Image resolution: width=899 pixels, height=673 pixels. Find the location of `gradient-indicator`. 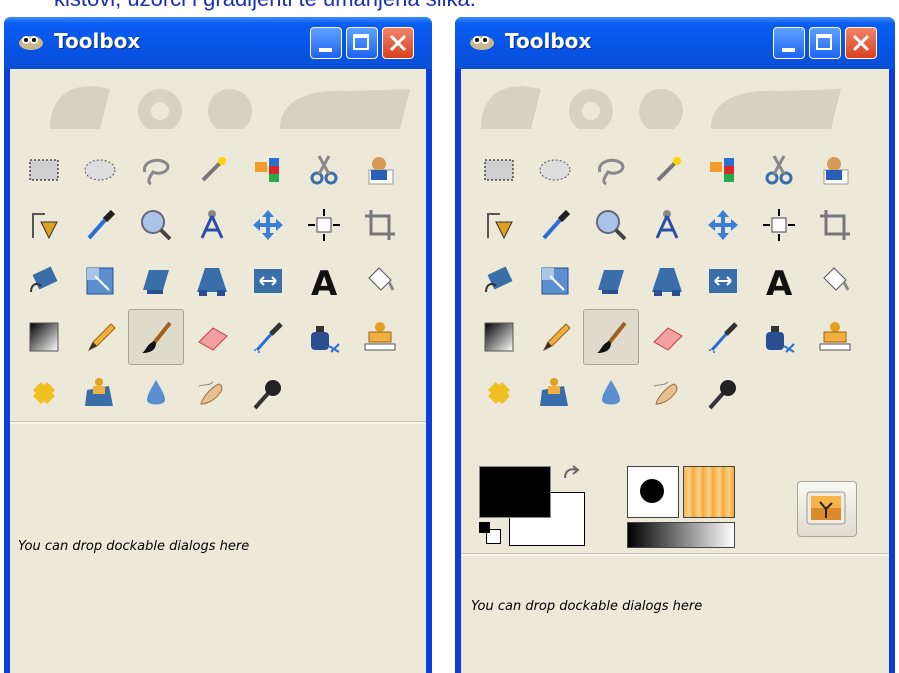

gradient-indicator is located at coordinates (681, 535).